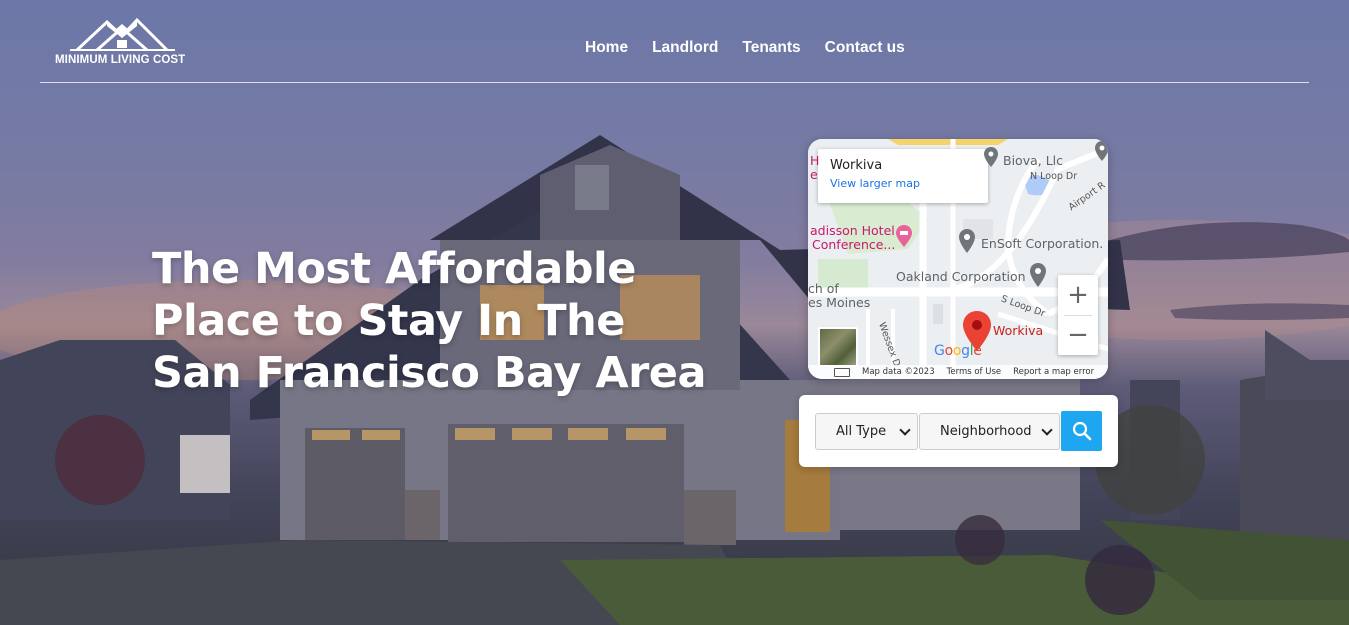 The image size is (1349, 625). I want to click on zoom-in-button: +, so click(1078, 295).